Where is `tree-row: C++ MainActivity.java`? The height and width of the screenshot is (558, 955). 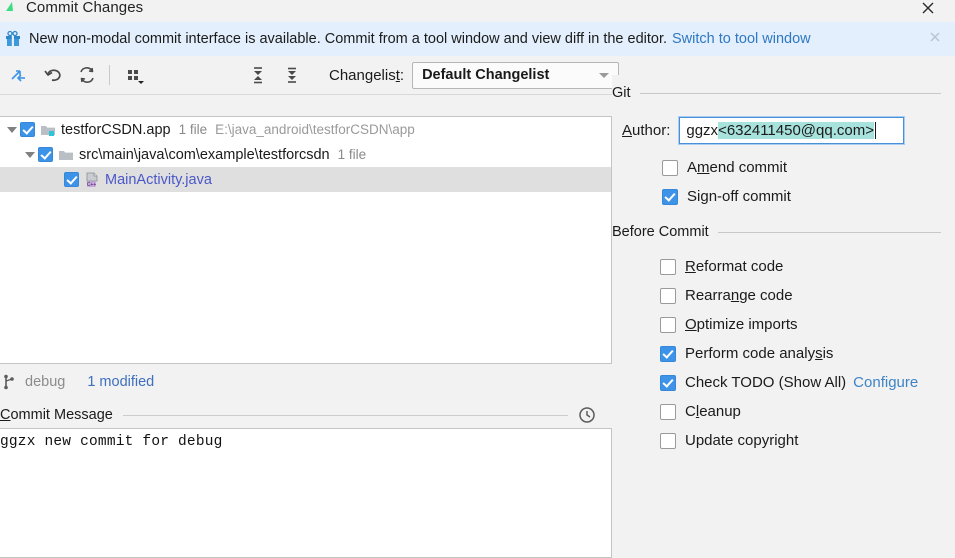 tree-row: C++ MainActivity.java is located at coordinates (305, 179).